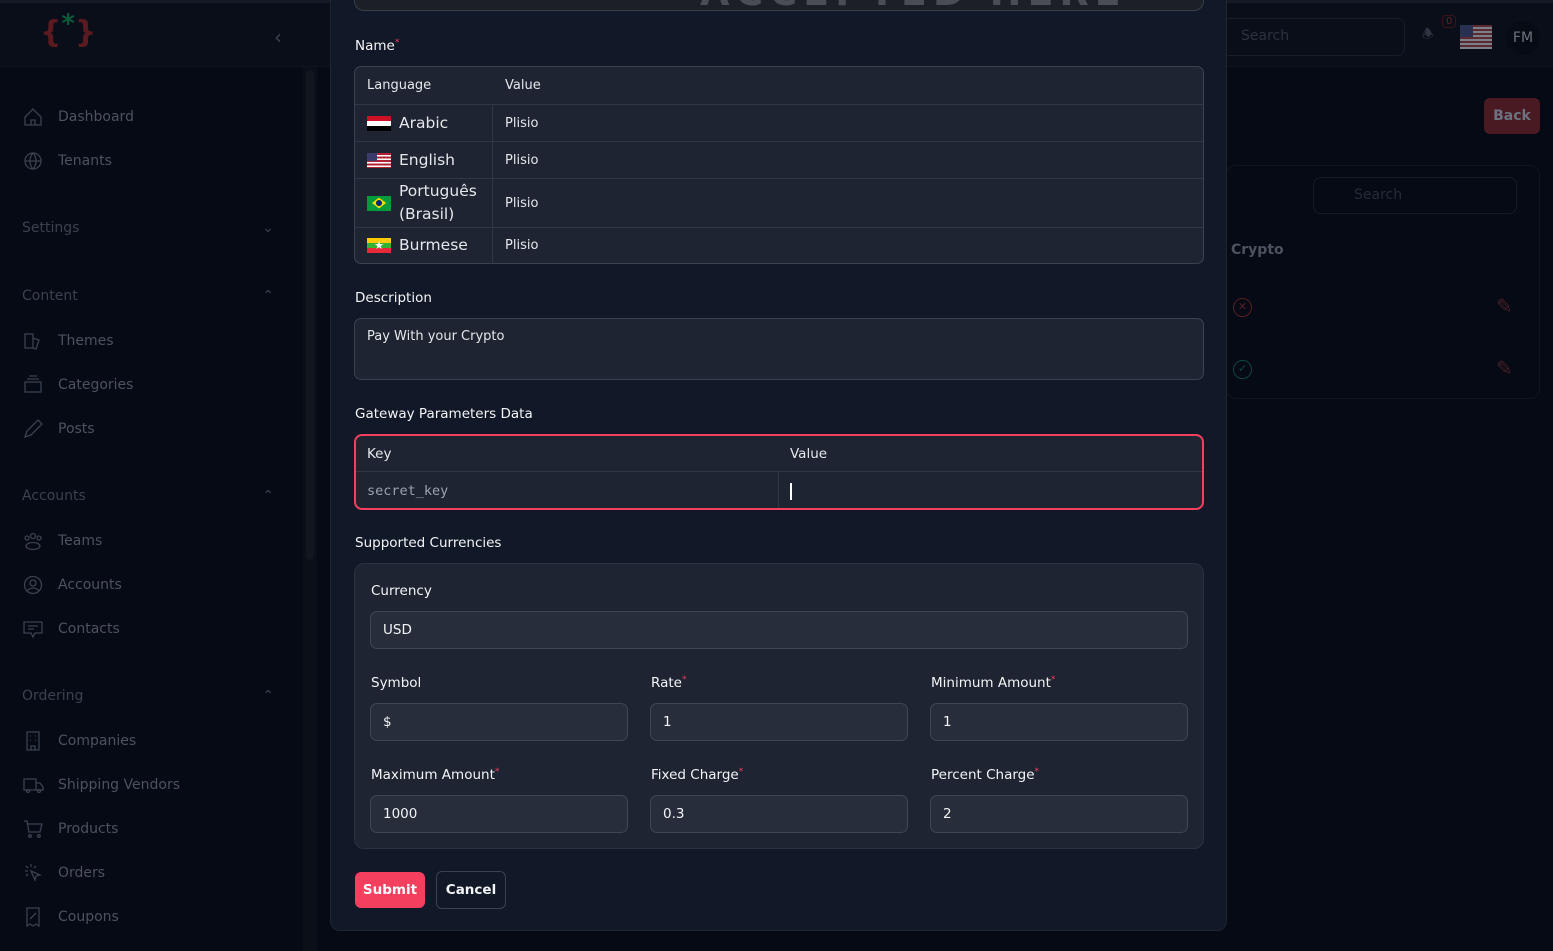  I want to click on building-icon, so click(33, 741).